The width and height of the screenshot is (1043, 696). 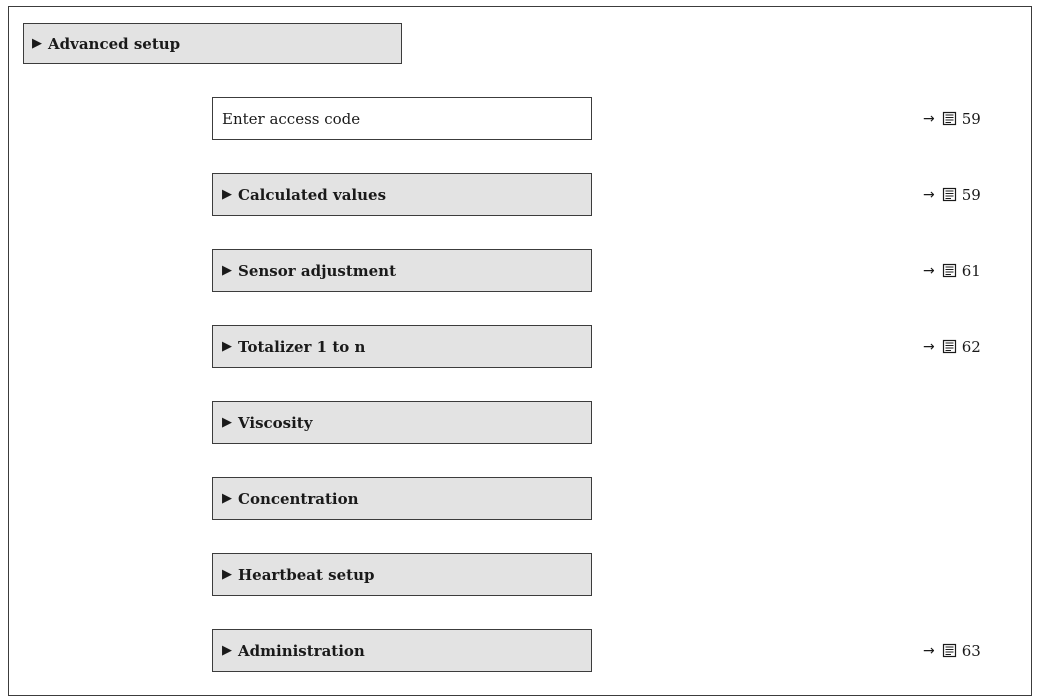 I want to click on submenu-administration: ▶ Administration, so click(x=402, y=650).